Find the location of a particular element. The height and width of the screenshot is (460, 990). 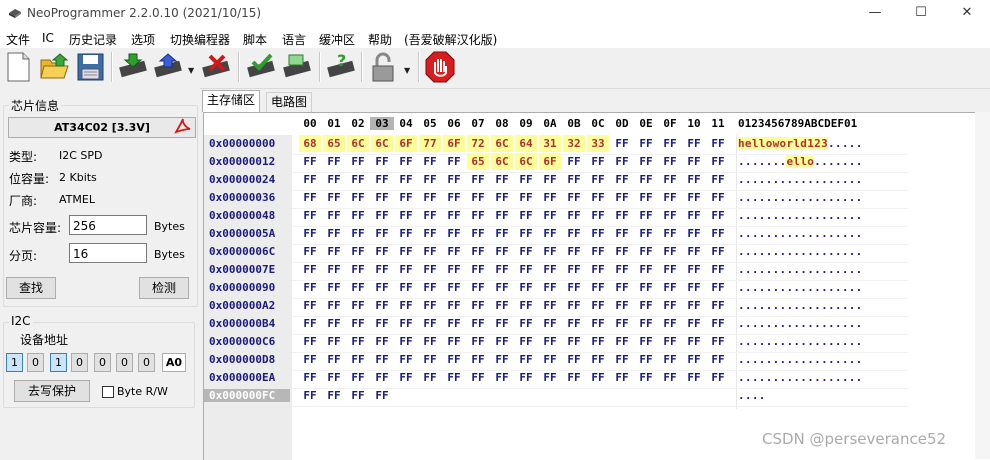

erase-chip-icon is located at coordinates (216, 67).